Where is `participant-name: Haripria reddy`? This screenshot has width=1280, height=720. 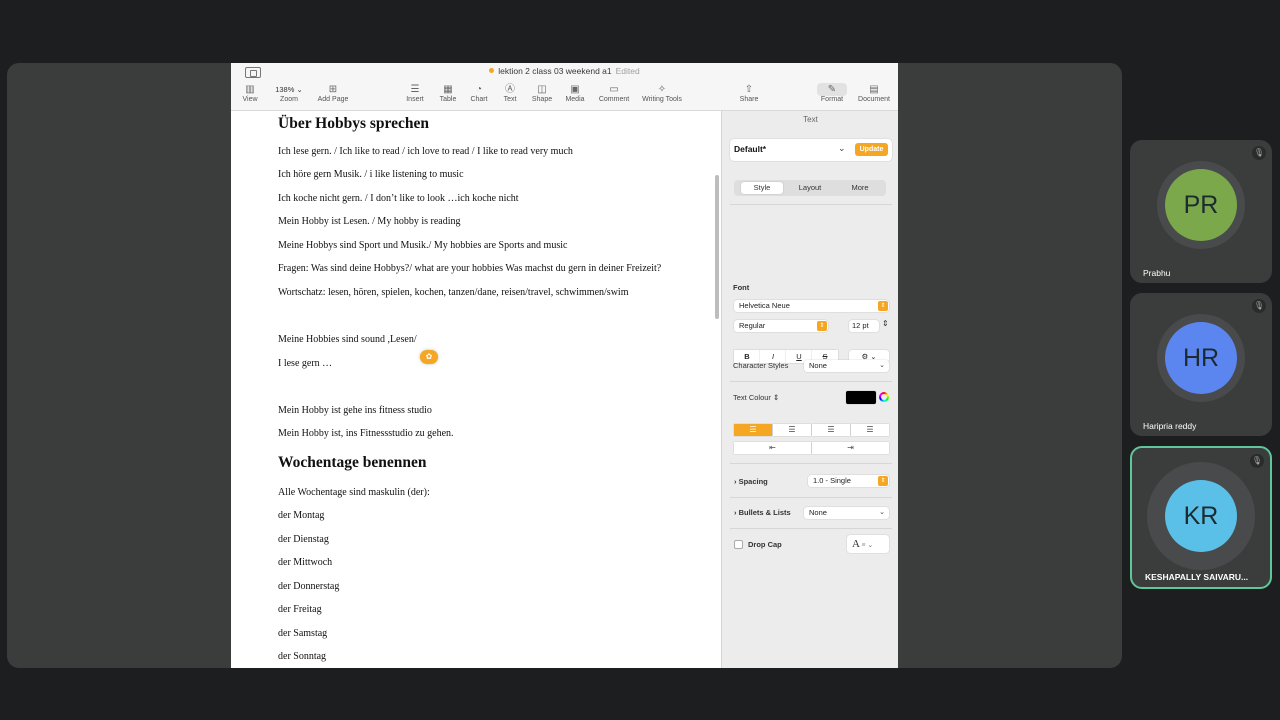 participant-name: Haripria reddy is located at coordinates (1170, 426).